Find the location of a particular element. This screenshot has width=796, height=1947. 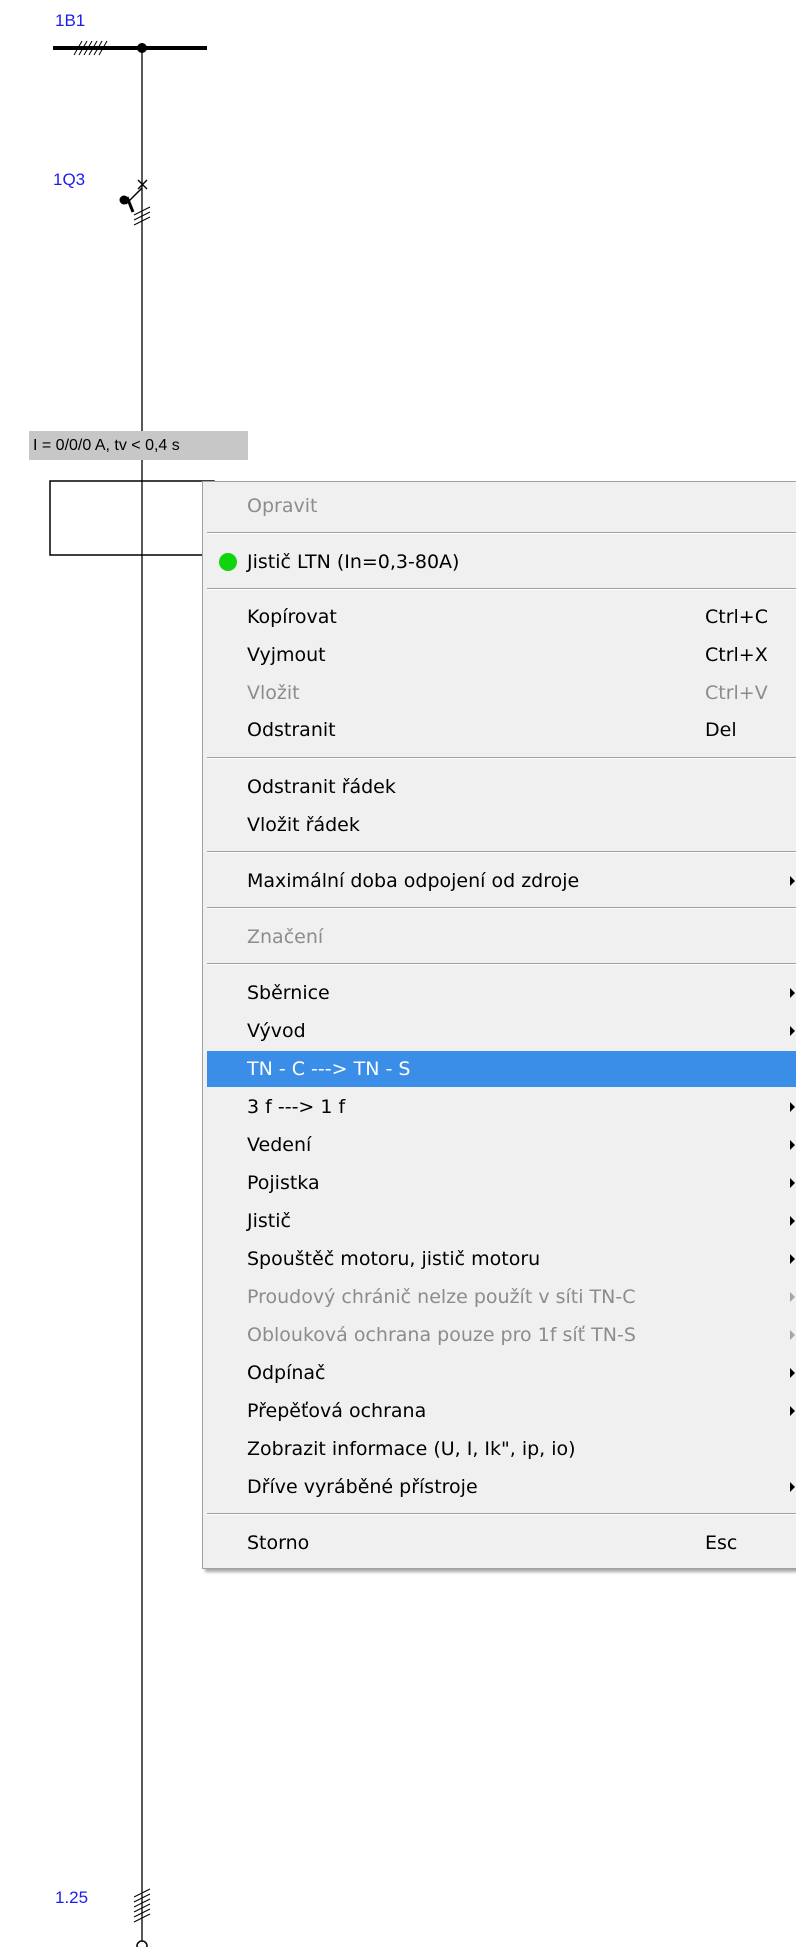

menu-item-label: Storno is located at coordinates (278, 1543).